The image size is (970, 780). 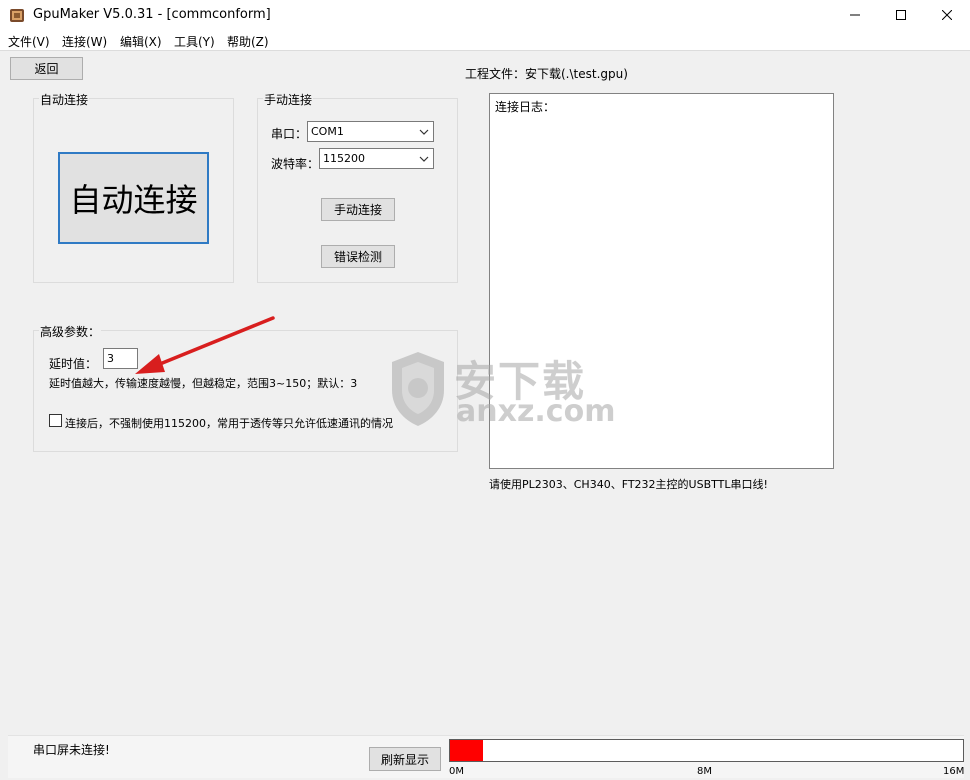 I want to click on minimize-button, so click(x=855, y=15).